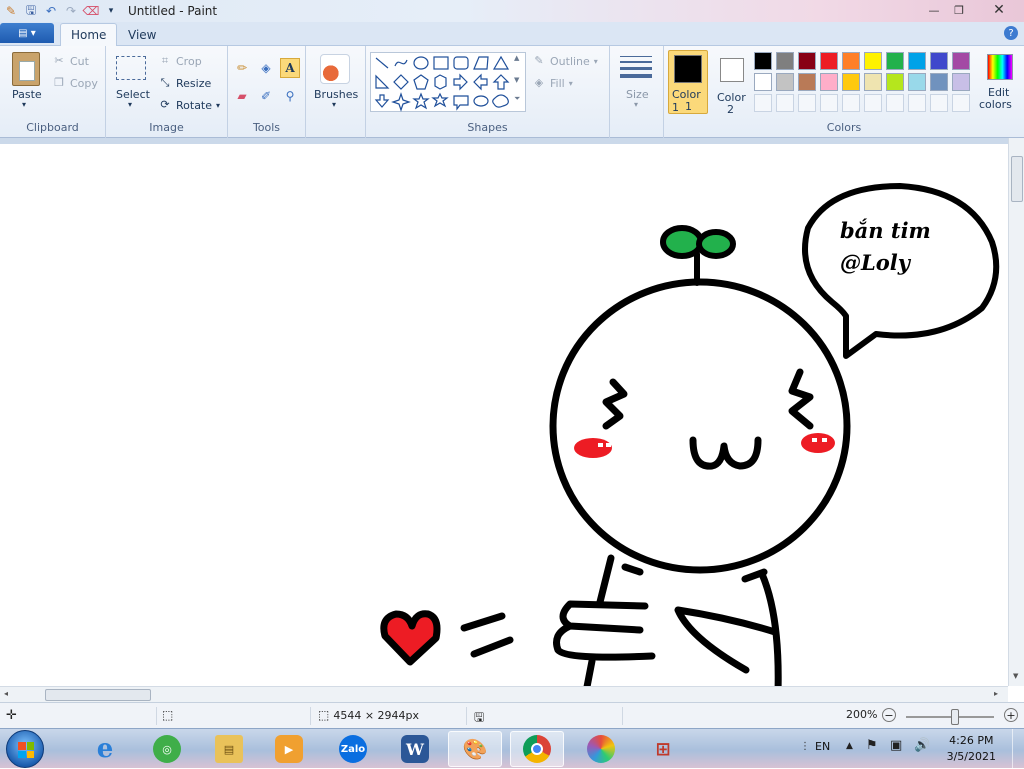  I want to click on size-lines-icon, so click(636, 67).